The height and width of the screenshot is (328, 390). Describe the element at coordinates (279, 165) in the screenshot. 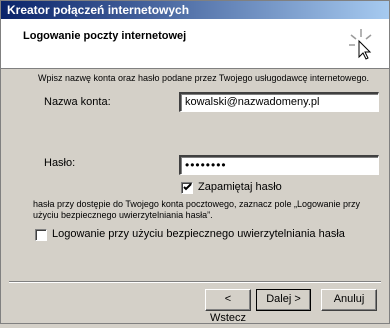

I see `password-input: ••••••••` at that location.